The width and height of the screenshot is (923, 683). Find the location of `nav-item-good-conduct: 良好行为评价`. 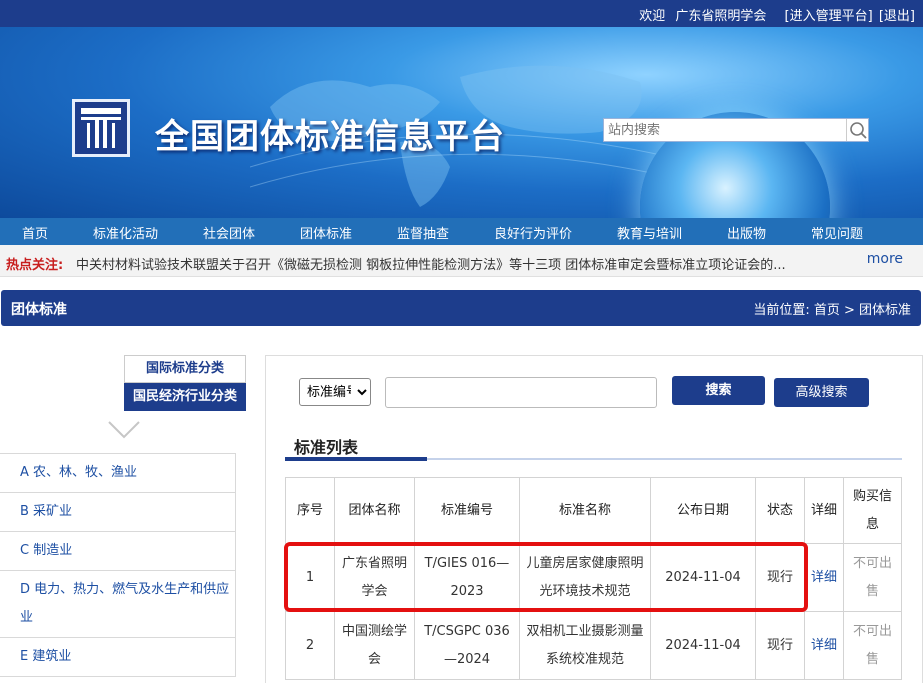

nav-item-good-conduct: 良好行为评价 is located at coordinates (533, 232).